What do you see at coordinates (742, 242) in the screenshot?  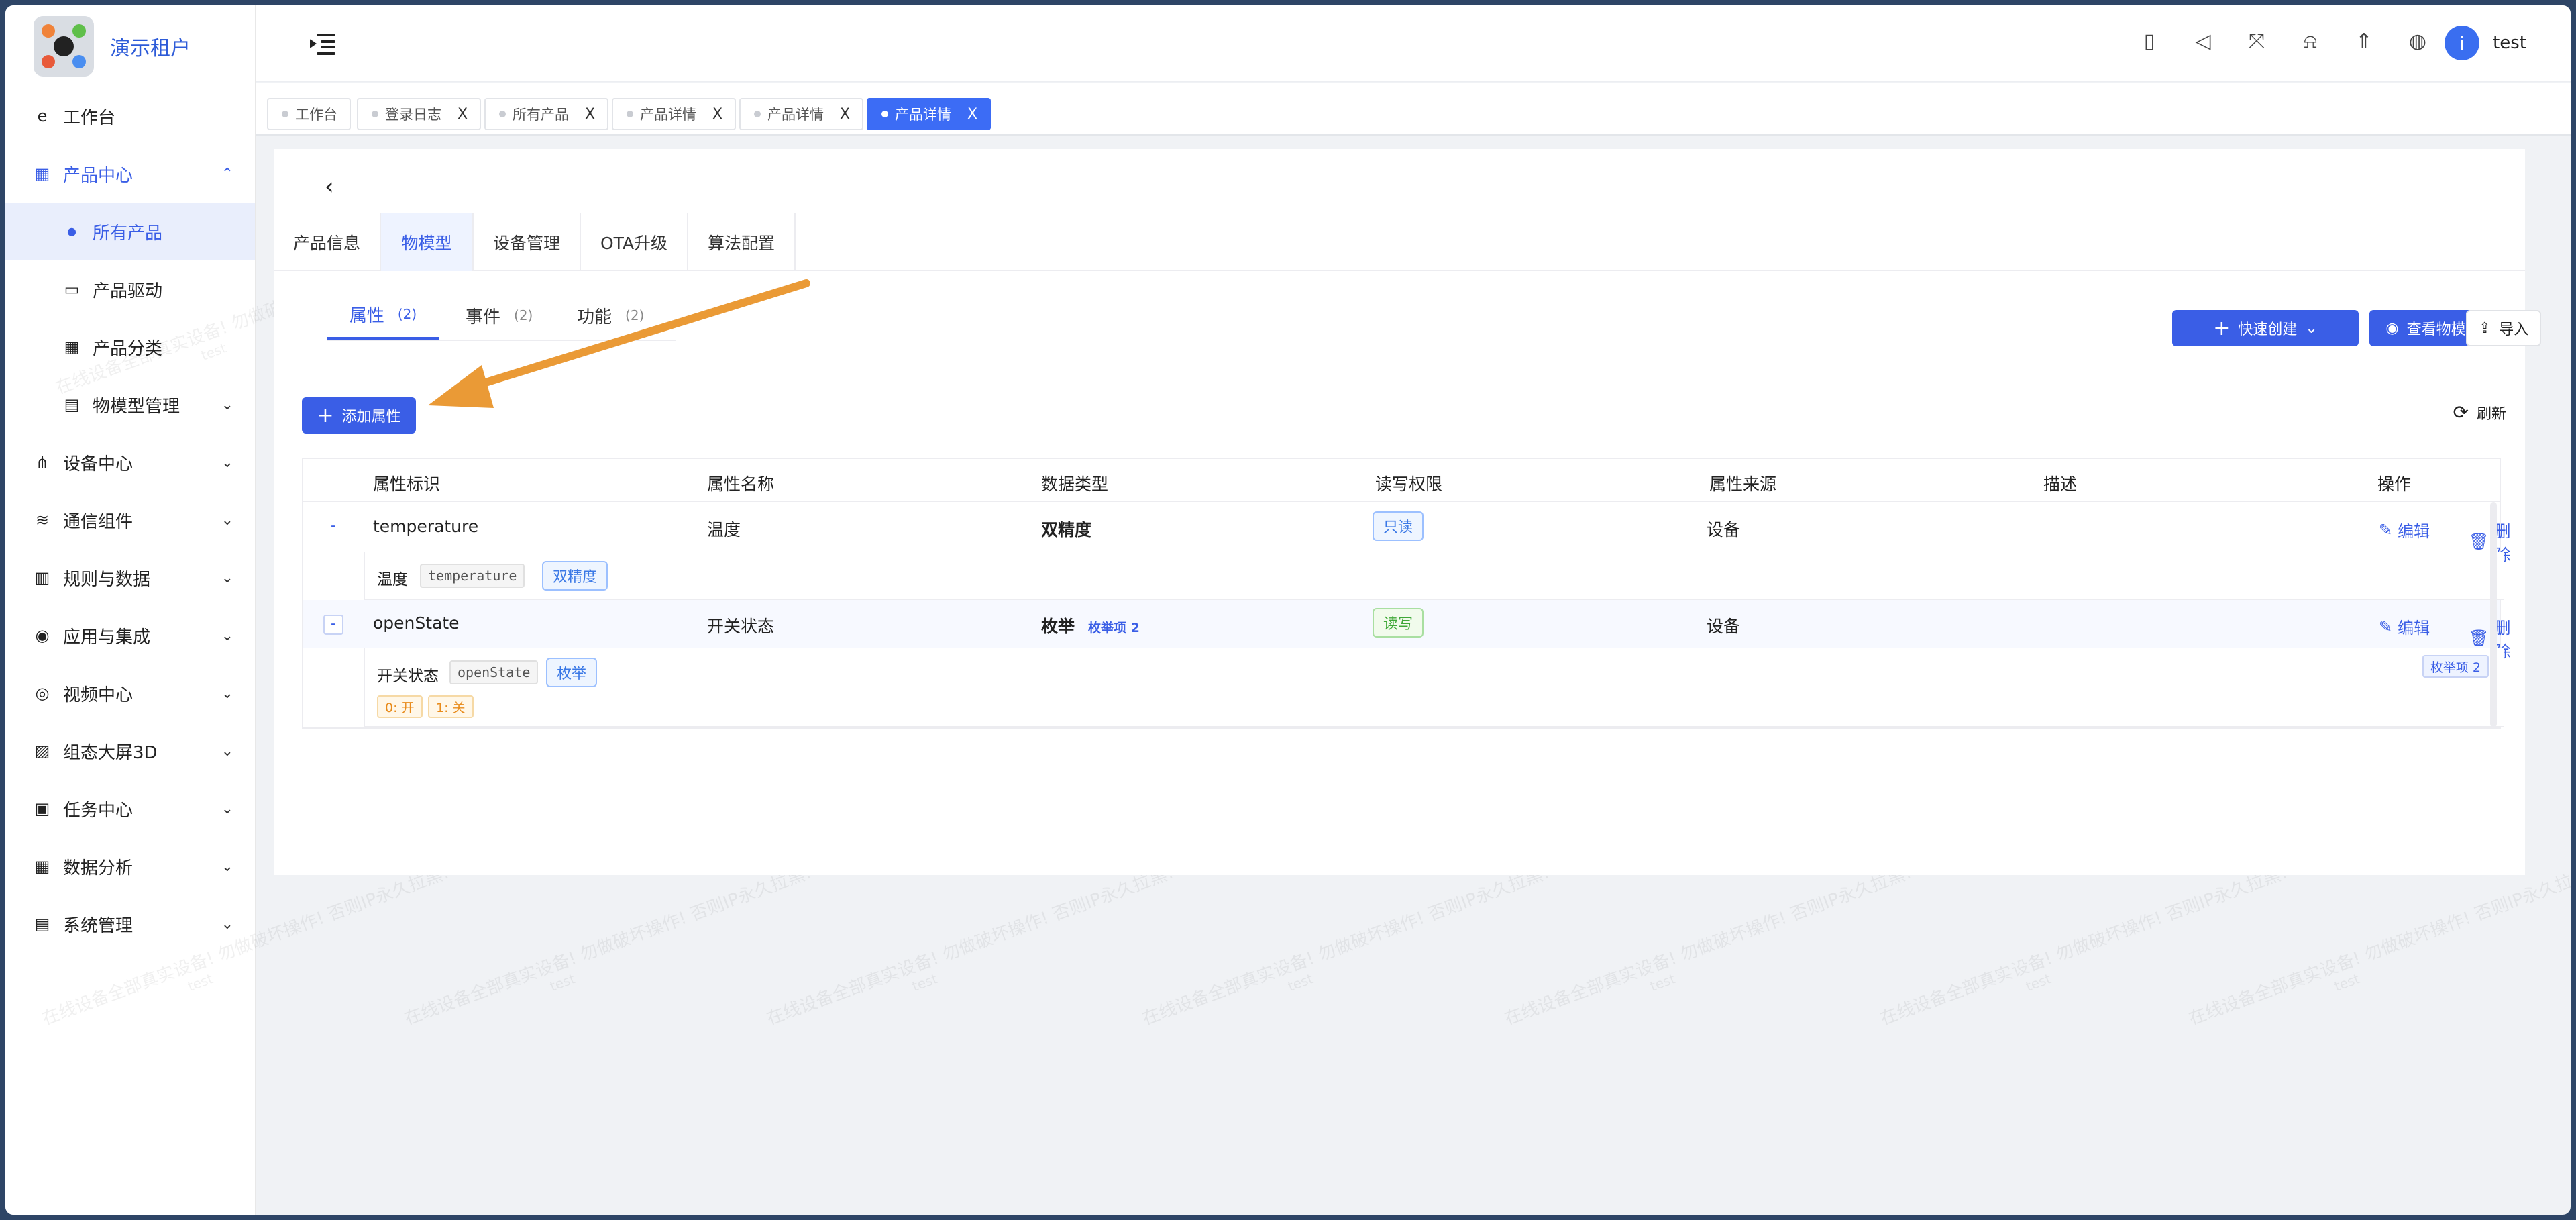 I see `tab-algorithm-config: 算法配置` at bounding box center [742, 242].